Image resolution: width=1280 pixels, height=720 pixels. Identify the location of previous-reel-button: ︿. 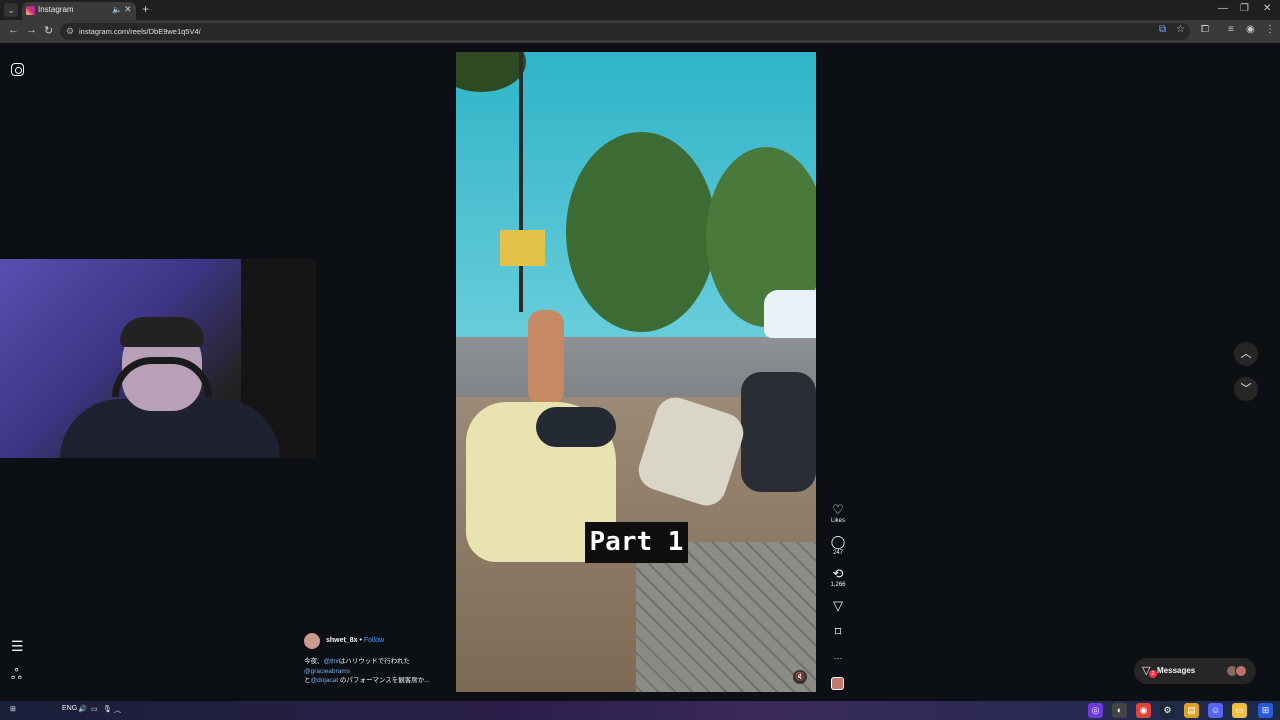
(1246, 354).